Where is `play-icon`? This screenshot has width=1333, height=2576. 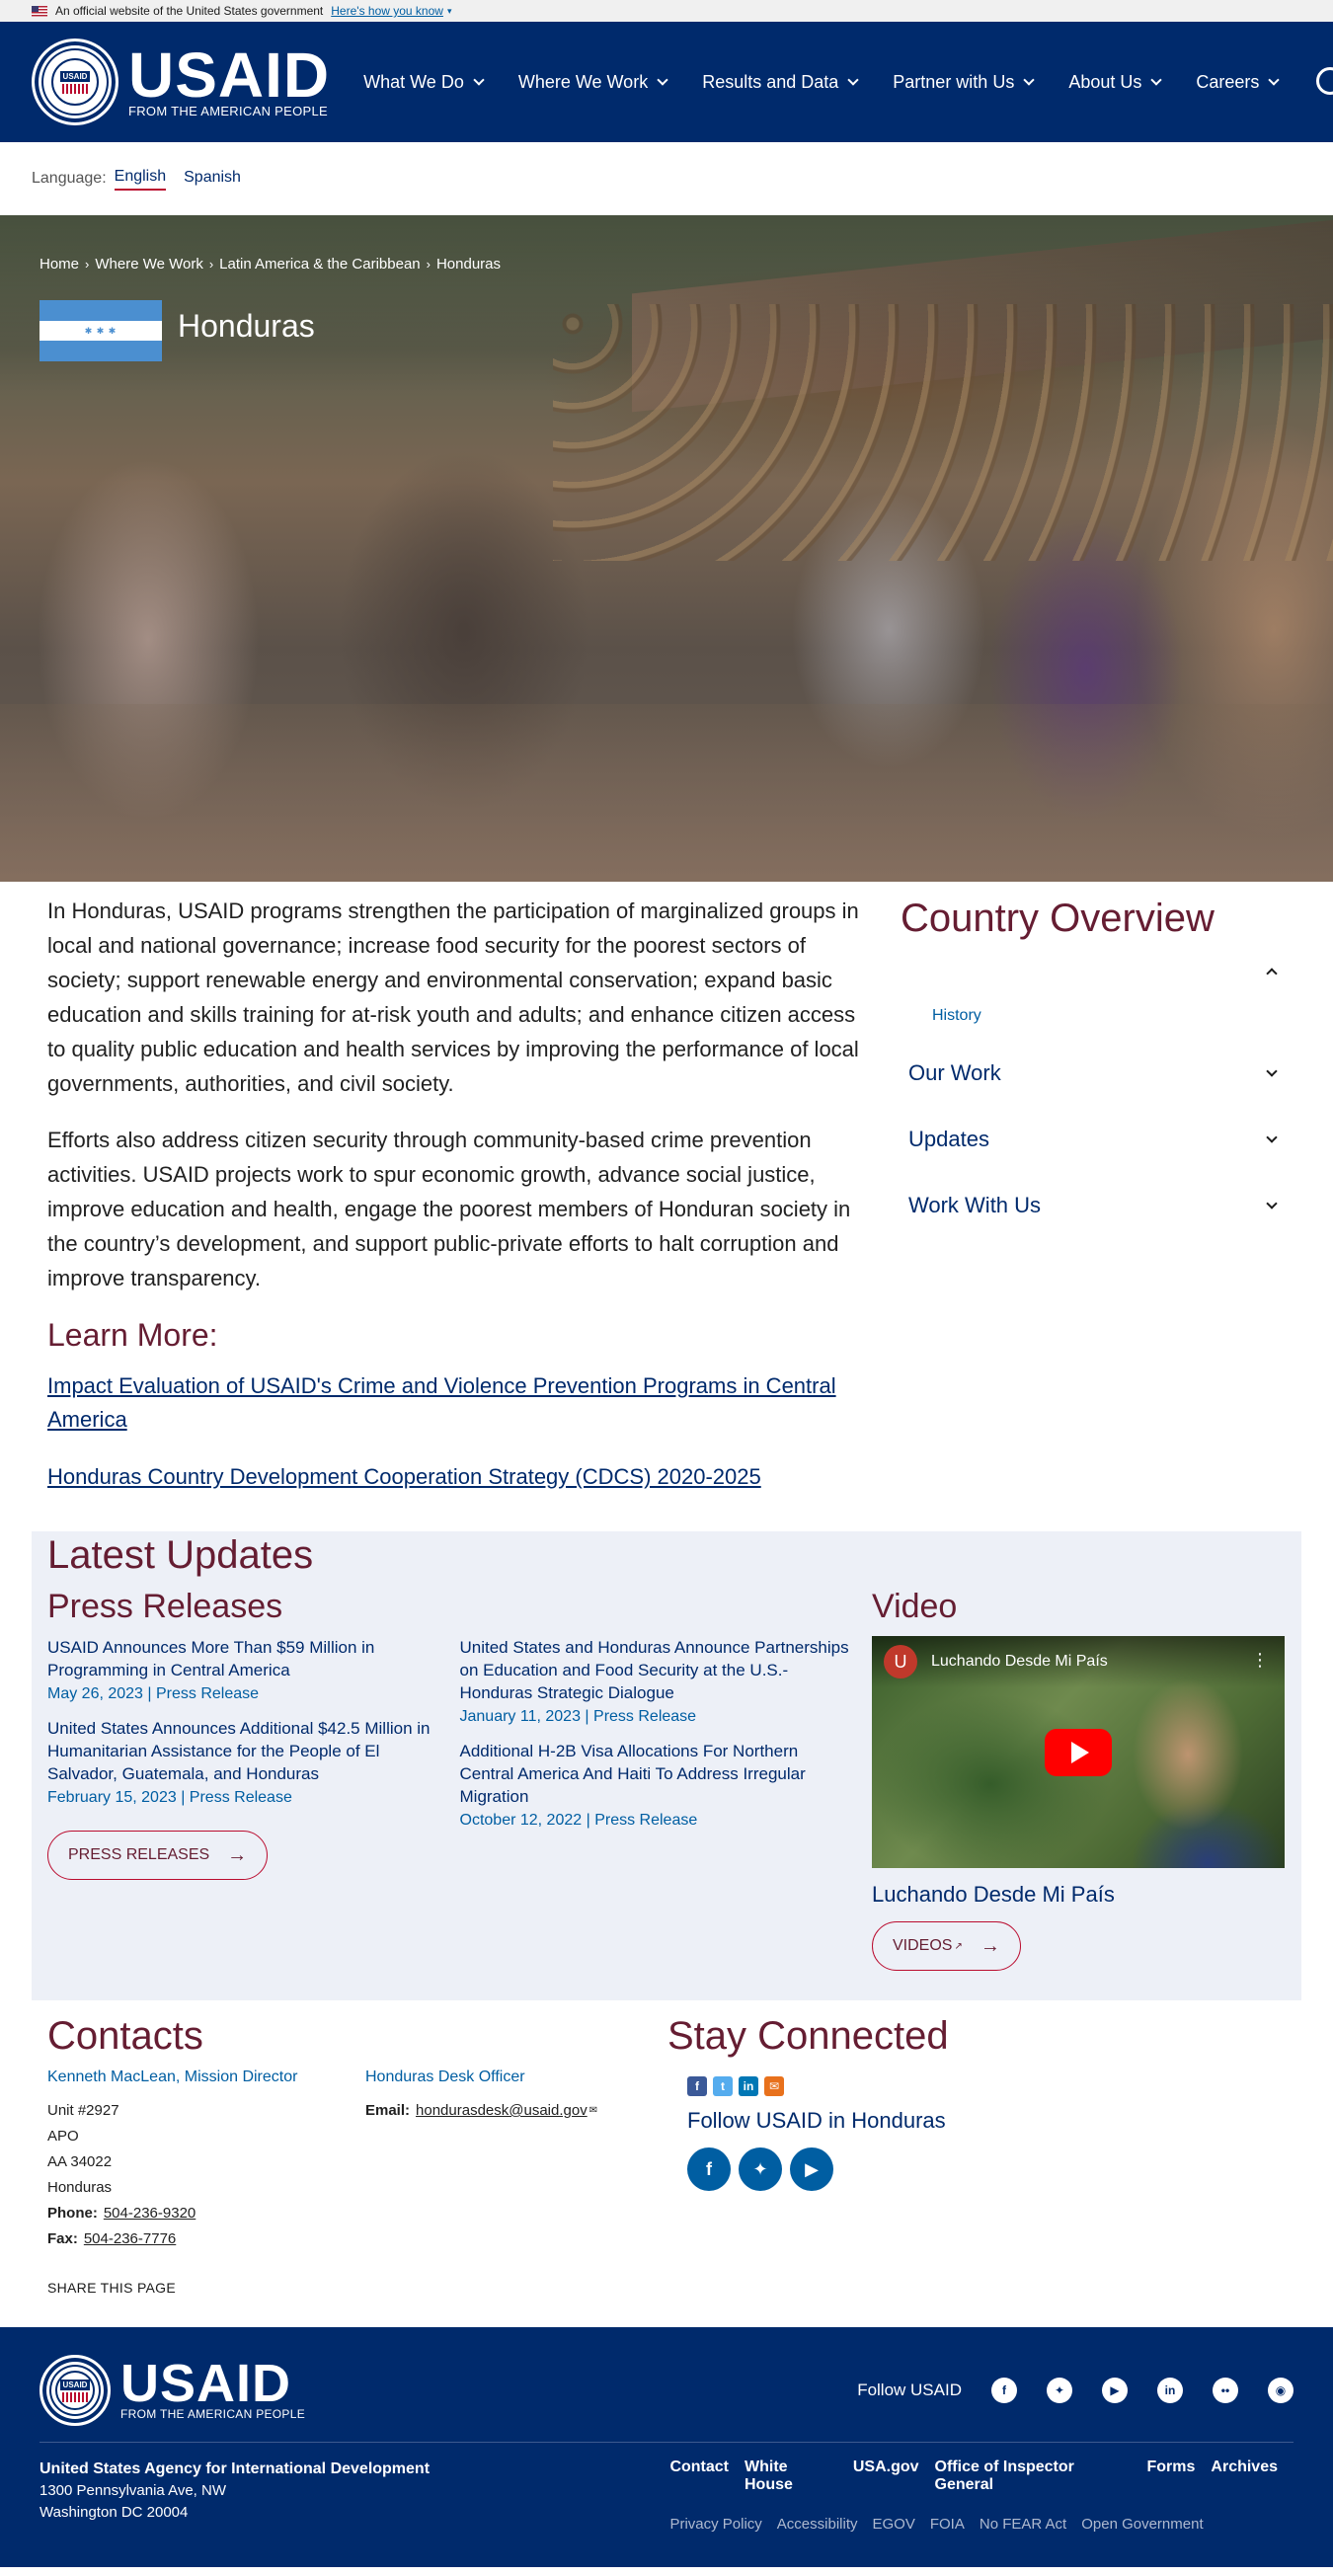 play-icon is located at coordinates (1078, 1752).